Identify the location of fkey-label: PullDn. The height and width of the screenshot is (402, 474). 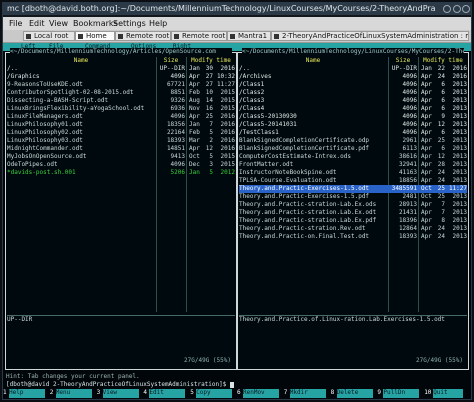
(401, 393).